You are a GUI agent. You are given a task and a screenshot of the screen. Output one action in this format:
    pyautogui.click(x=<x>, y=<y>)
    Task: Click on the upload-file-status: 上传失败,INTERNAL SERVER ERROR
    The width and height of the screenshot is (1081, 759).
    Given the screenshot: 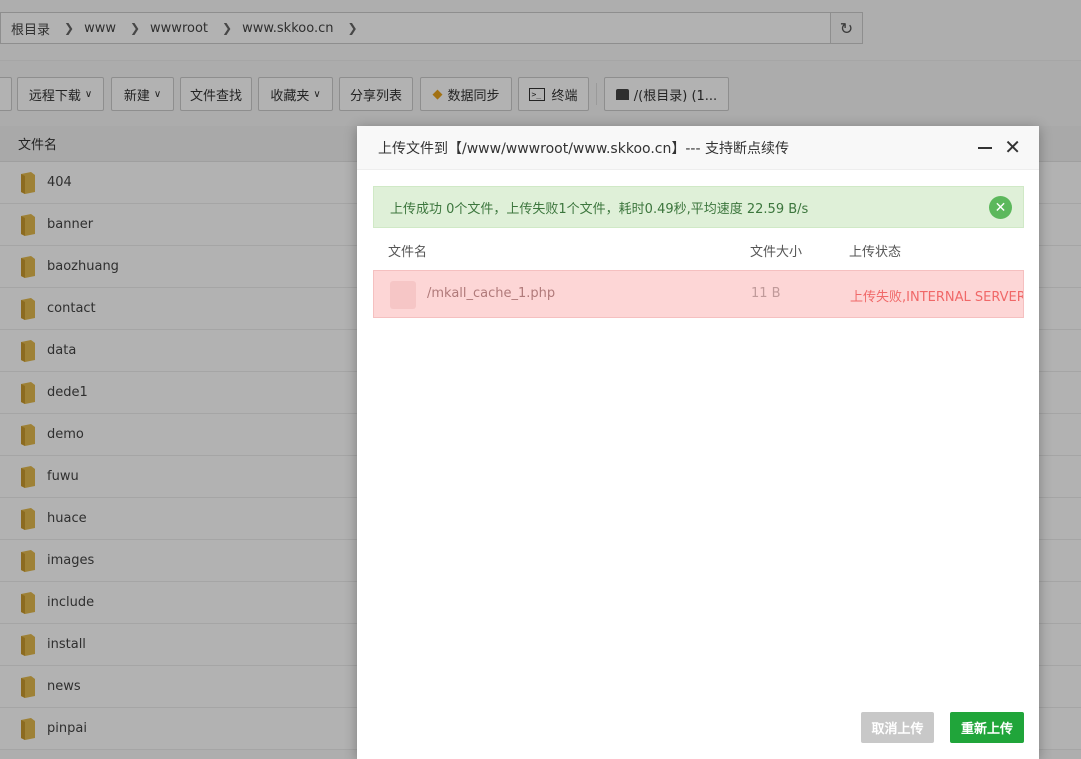 What is the action you would take?
    pyautogui.click(x=937, y=297)
    